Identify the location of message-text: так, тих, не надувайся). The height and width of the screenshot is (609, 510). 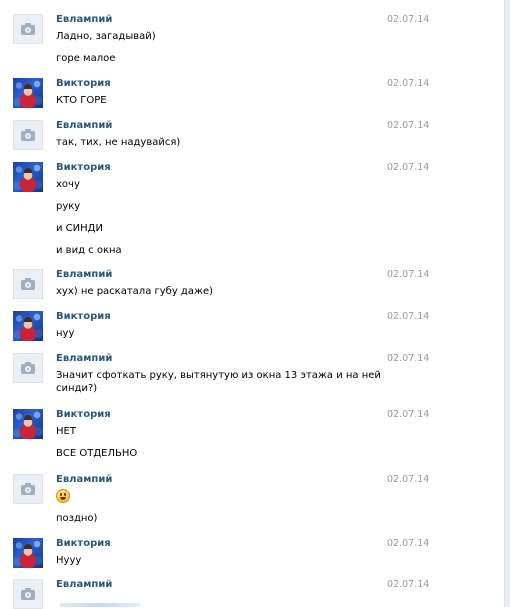
(118, 142).